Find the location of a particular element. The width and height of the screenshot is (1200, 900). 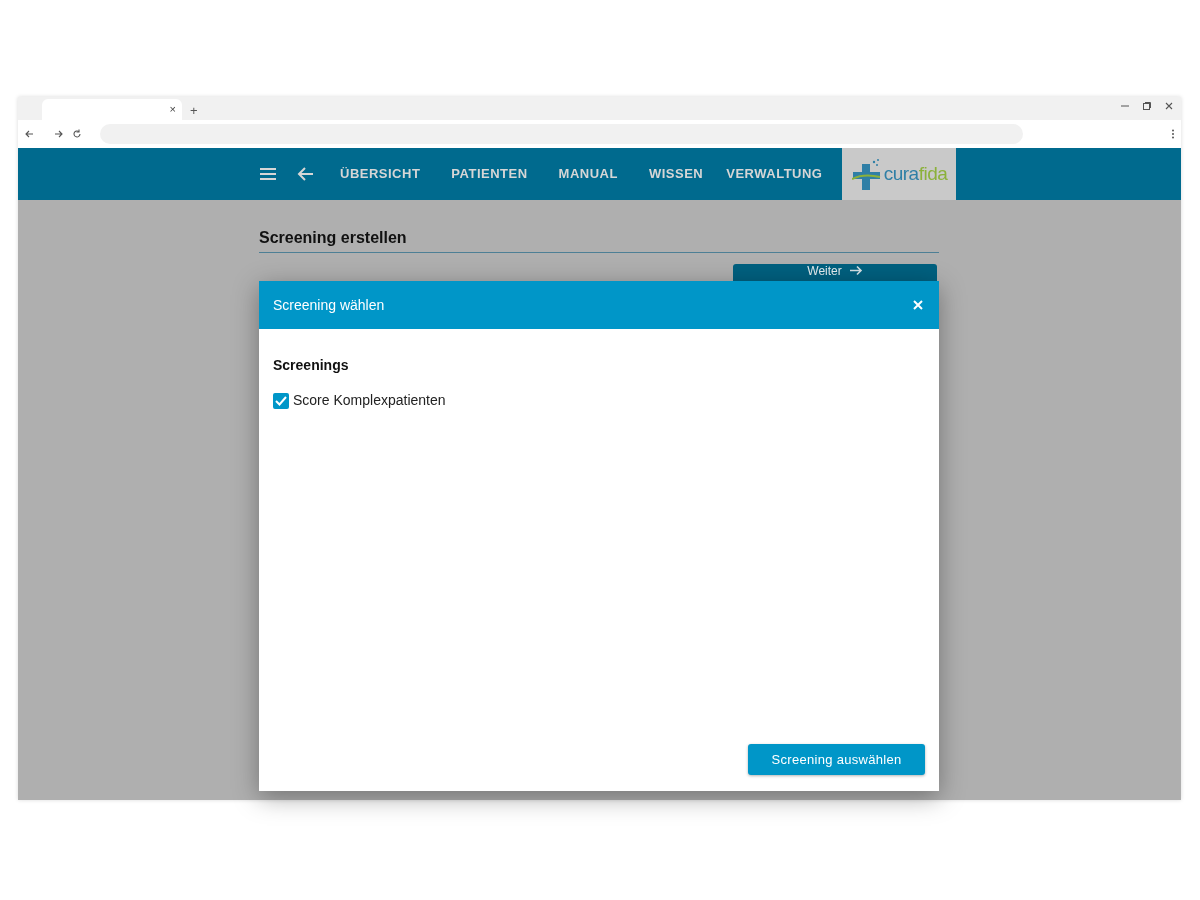

checkbox-label: Score Komplexpatienten is located at coordinates (369, 400).